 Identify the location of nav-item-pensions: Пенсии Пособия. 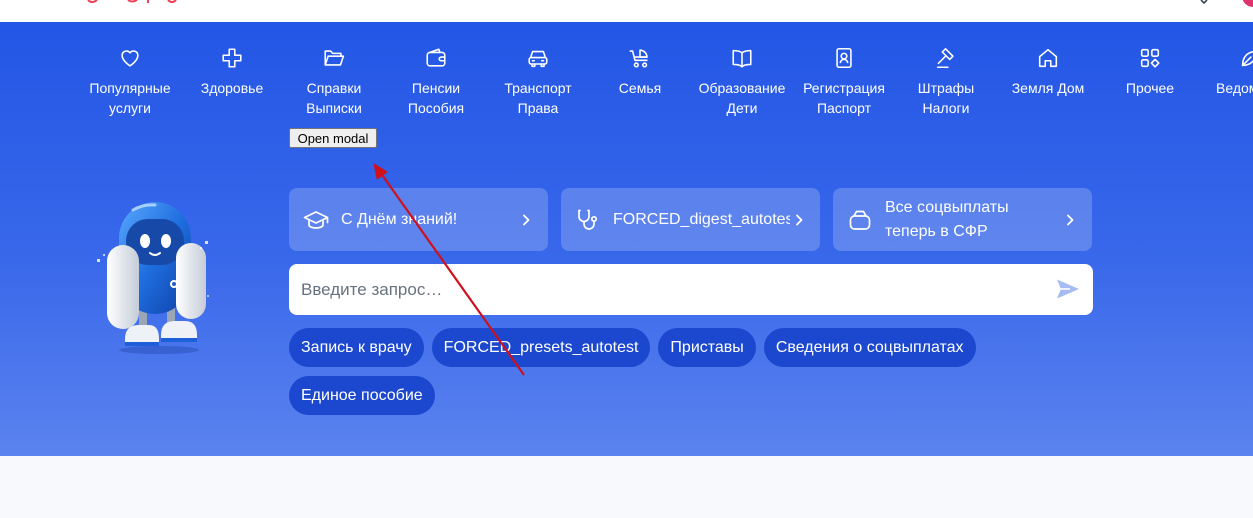
(436, 83).